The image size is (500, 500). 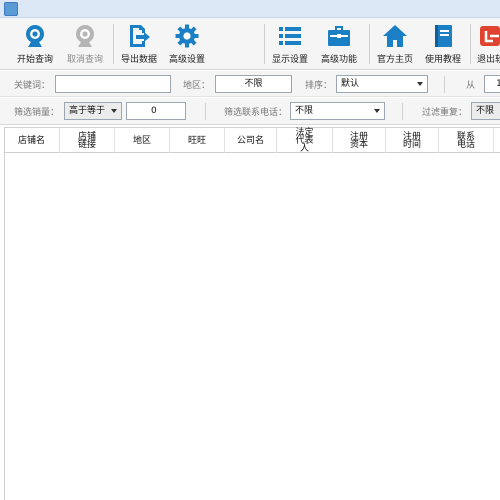 I want to click on export-data-label: 导出数据, so click(x=138, y=60).